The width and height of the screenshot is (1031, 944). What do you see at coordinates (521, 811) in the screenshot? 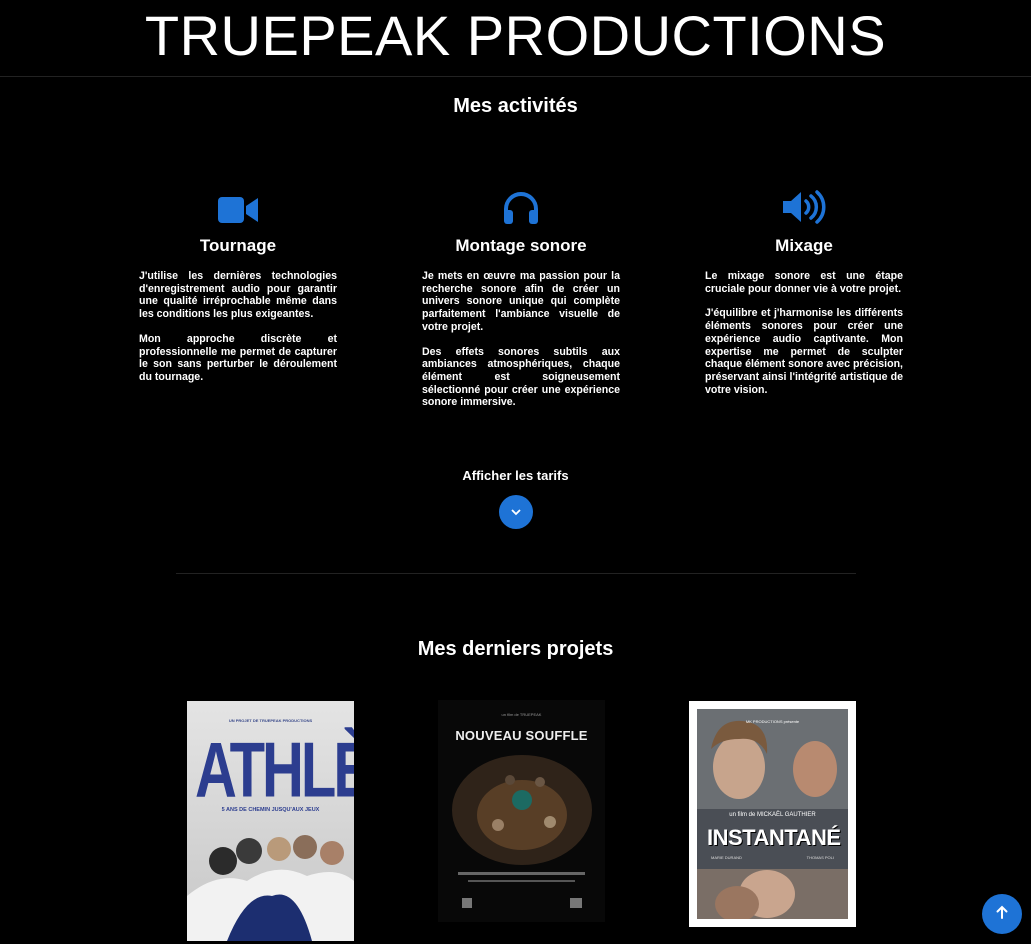
I see `poster-nouveau-souffle: un film de TRUEPEAK NOUVEAU SOUFFLE` at bounding box center [521, 811].